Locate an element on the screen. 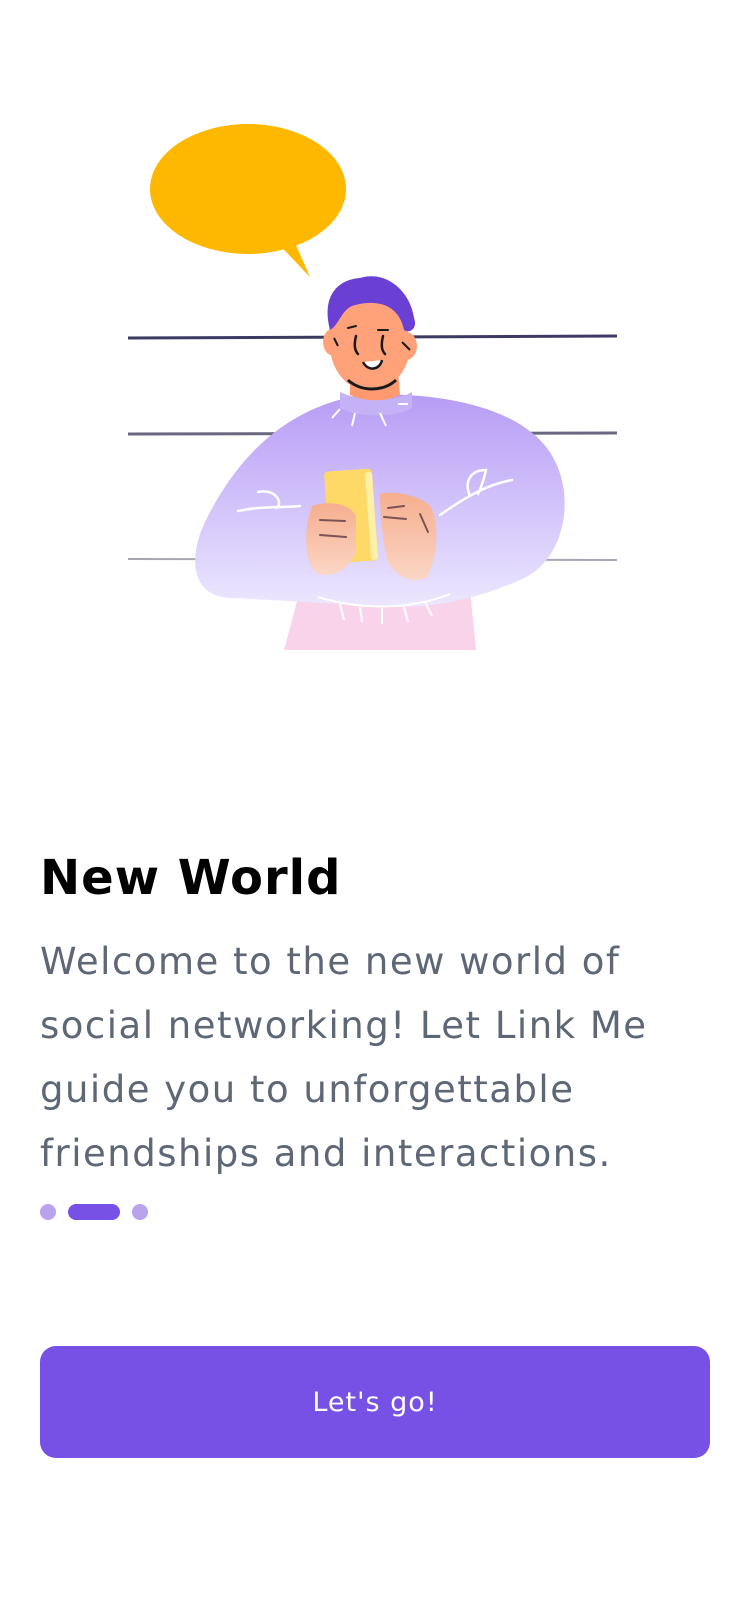  page-title: New World is located at coordinates (191, 878).